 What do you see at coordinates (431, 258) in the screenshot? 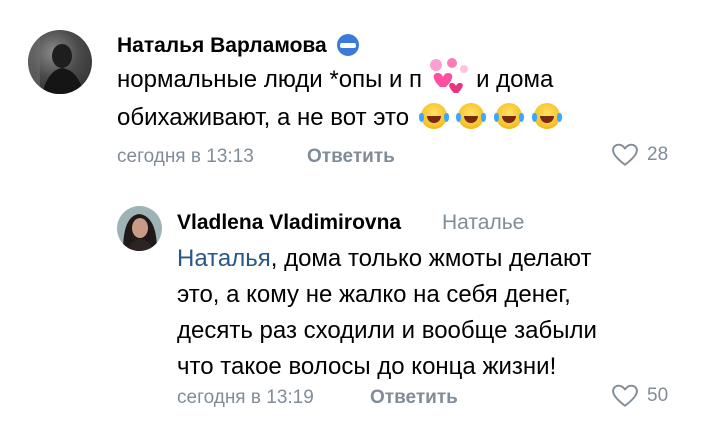
I see `comment-text-line: , дома только жмоты делают` at bounding box center [431, 258].